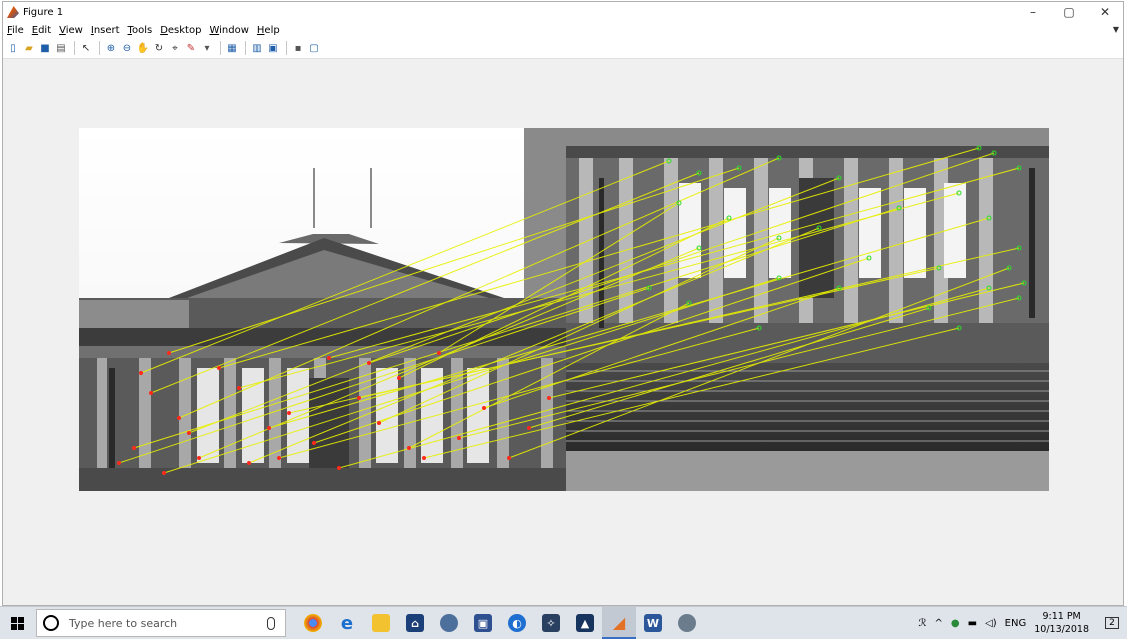 This screenshot has width=1127, height=639. What do you see at coordinates (298, 48) in the screenshot?
I see `show-plot-tools-icon: ▪` at bounding box center [298, 48].